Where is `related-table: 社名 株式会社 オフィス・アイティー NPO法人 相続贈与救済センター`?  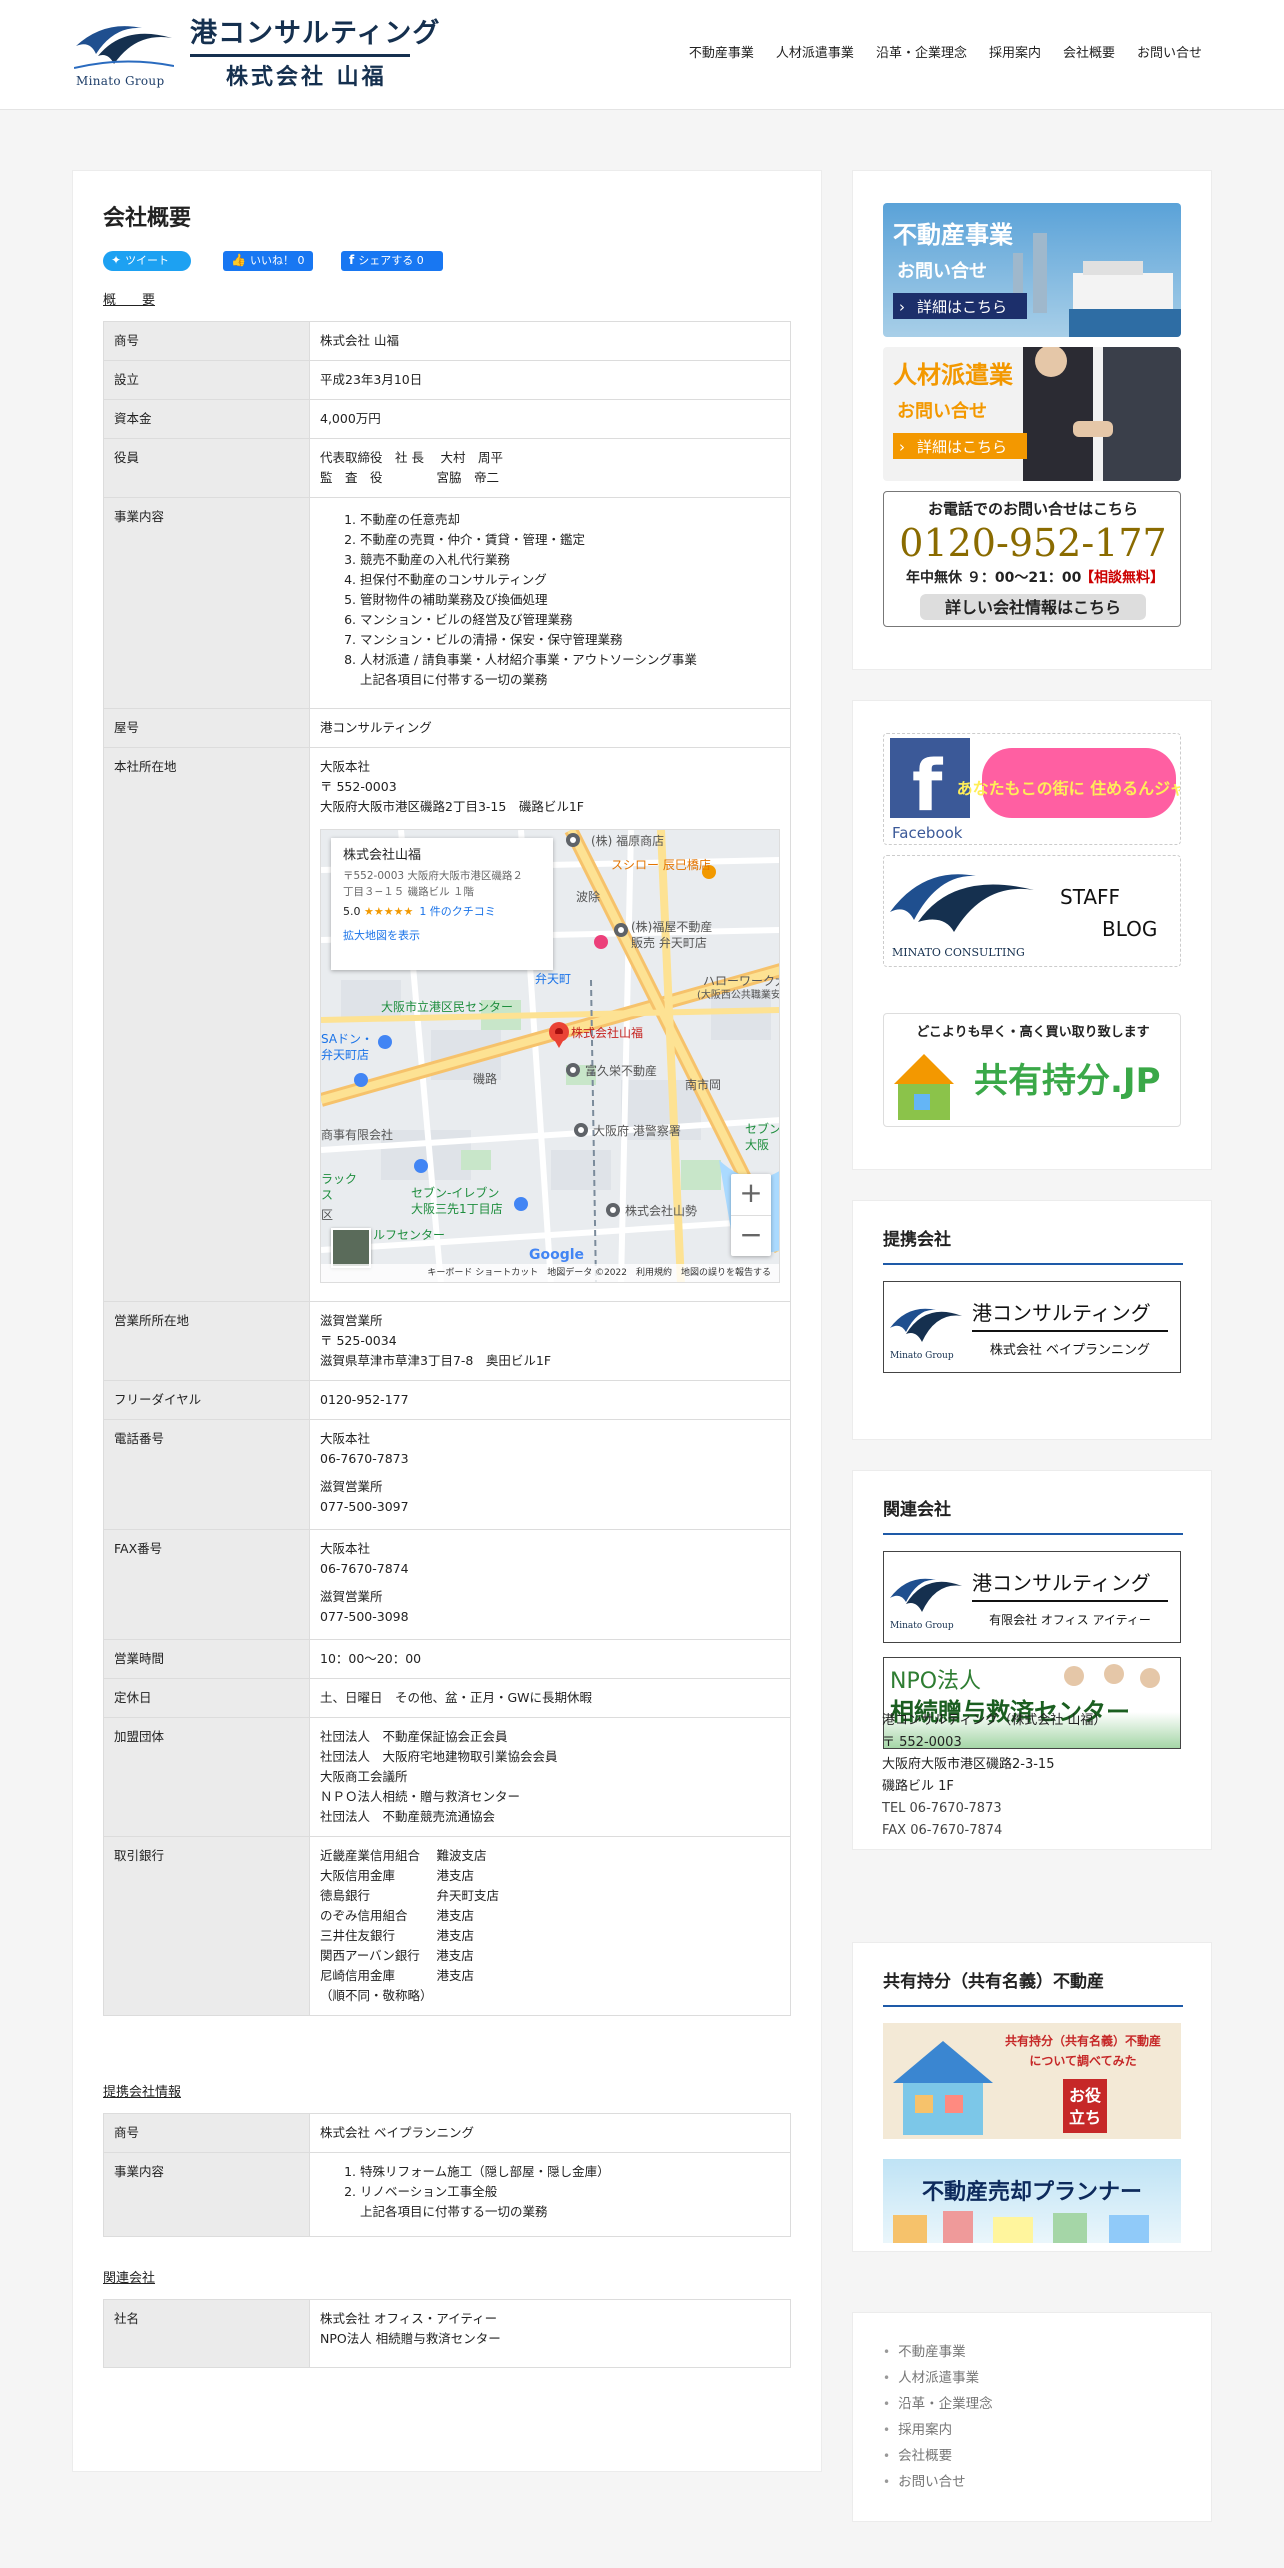 related-table: 社名 株式会社 オフィス・アイティー NPO法人 相続贈与救済センター is located at coordinates (447, 2333).